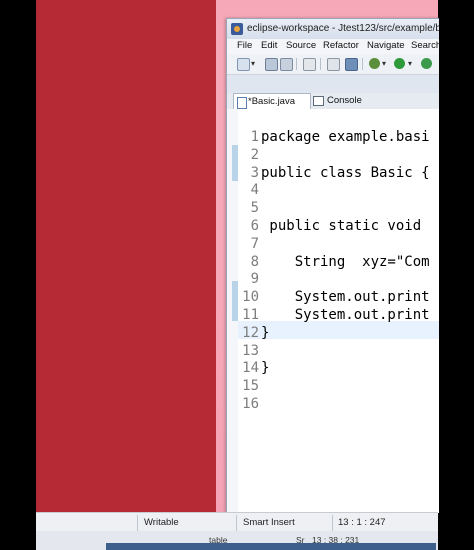  What do you see at coordinates (242, 103) in the screenshot?
I see `java-file-icon` at bounding box center [242, 103].